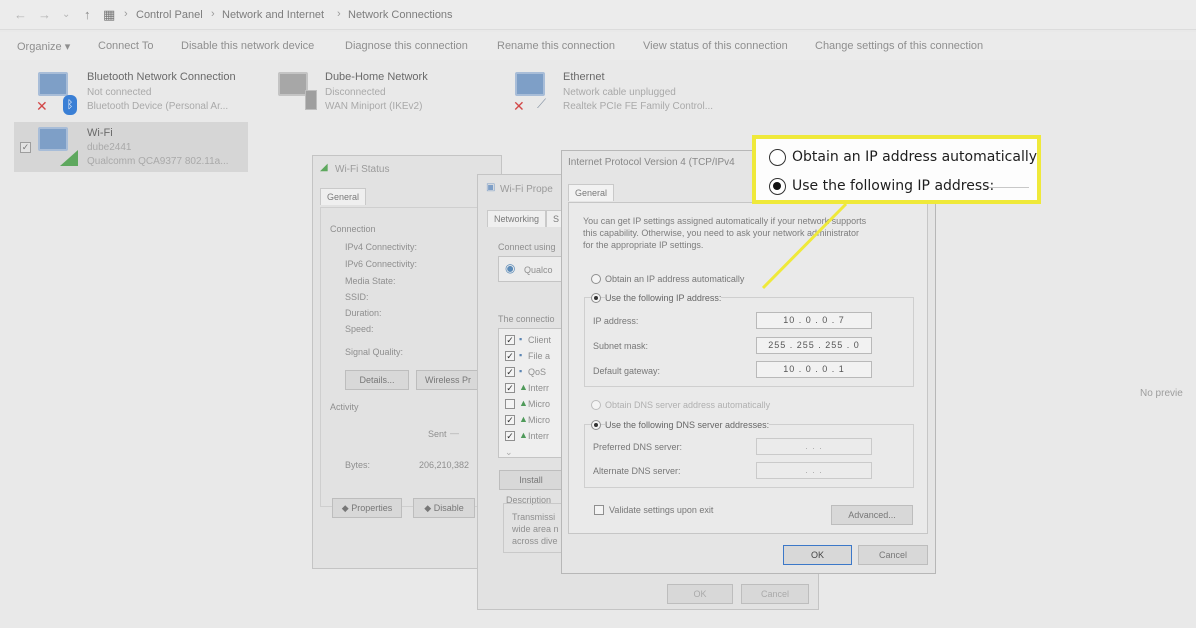 This screenshot has width=1196, height=628. I want to click on callout-obtain-auto-label: Obtain an IP address automatically, so click(915, 157).